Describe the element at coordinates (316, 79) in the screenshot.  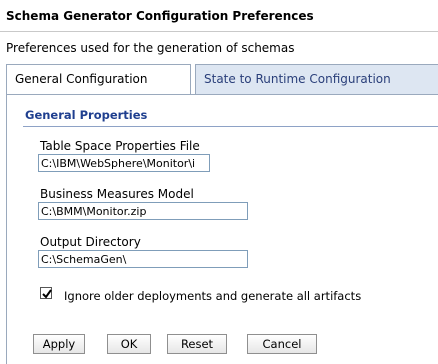
I see `tab-state-to-runtime-configuration: State to Runtime Configuration` at that location.